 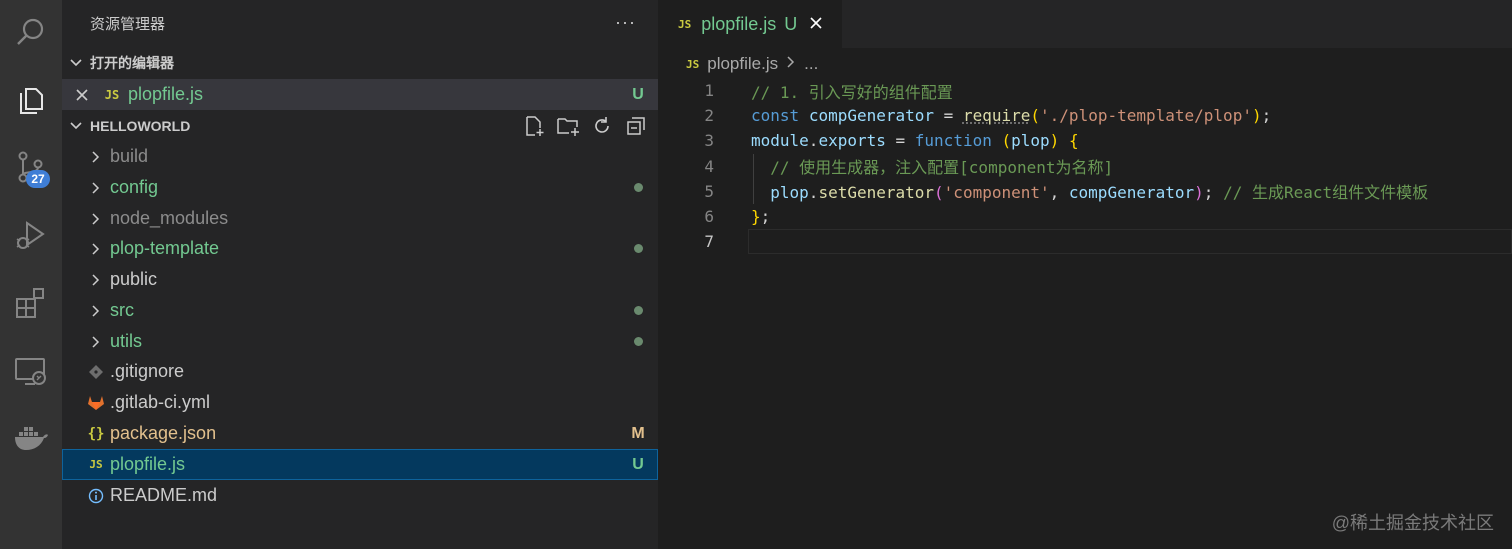 What do you see at coordinates (780, 141) in the screenshot?
I see `code-variable: module` at bounding box center [780, 141].